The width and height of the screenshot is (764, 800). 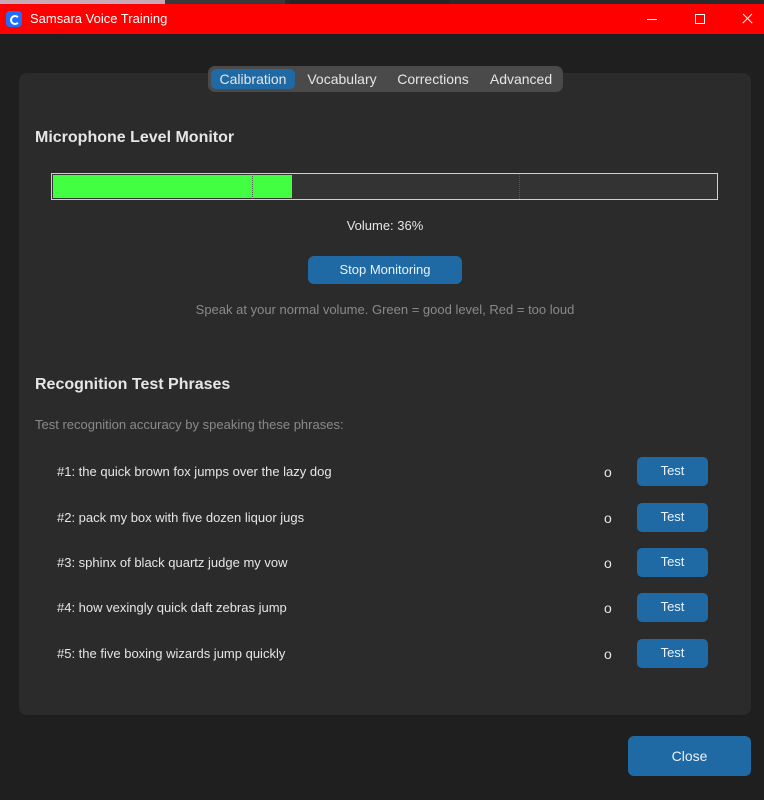 What do you see at coordinates (253, 79) in the screenshot?
I see `tab-calibration: Calibration` at bounding box center [253, 79].